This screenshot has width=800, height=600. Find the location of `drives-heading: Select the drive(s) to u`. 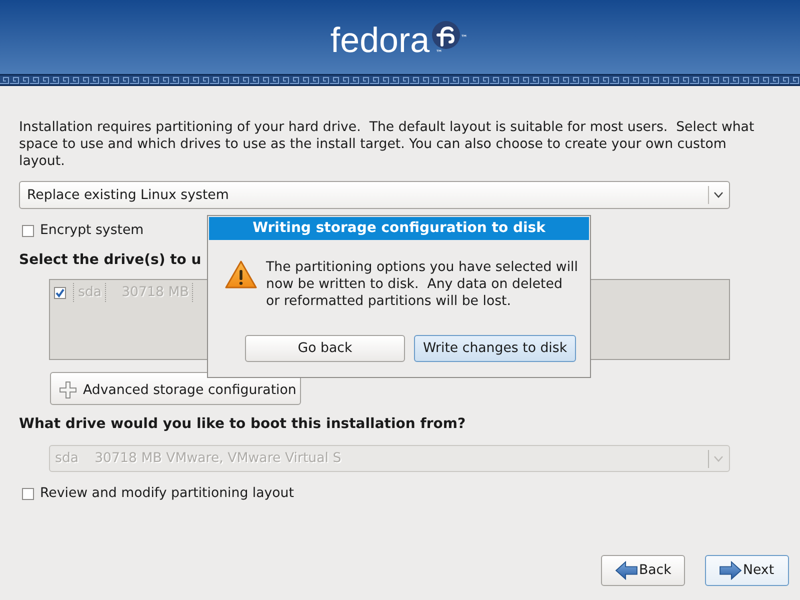

drives-heading: Select the drive(s) to u is located at coordinates (110, 260).